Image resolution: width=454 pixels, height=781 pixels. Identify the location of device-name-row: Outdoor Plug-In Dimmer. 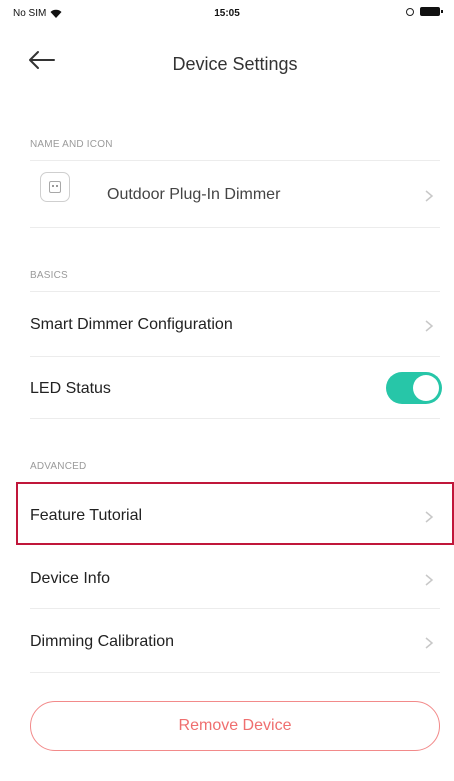
(227, 194).